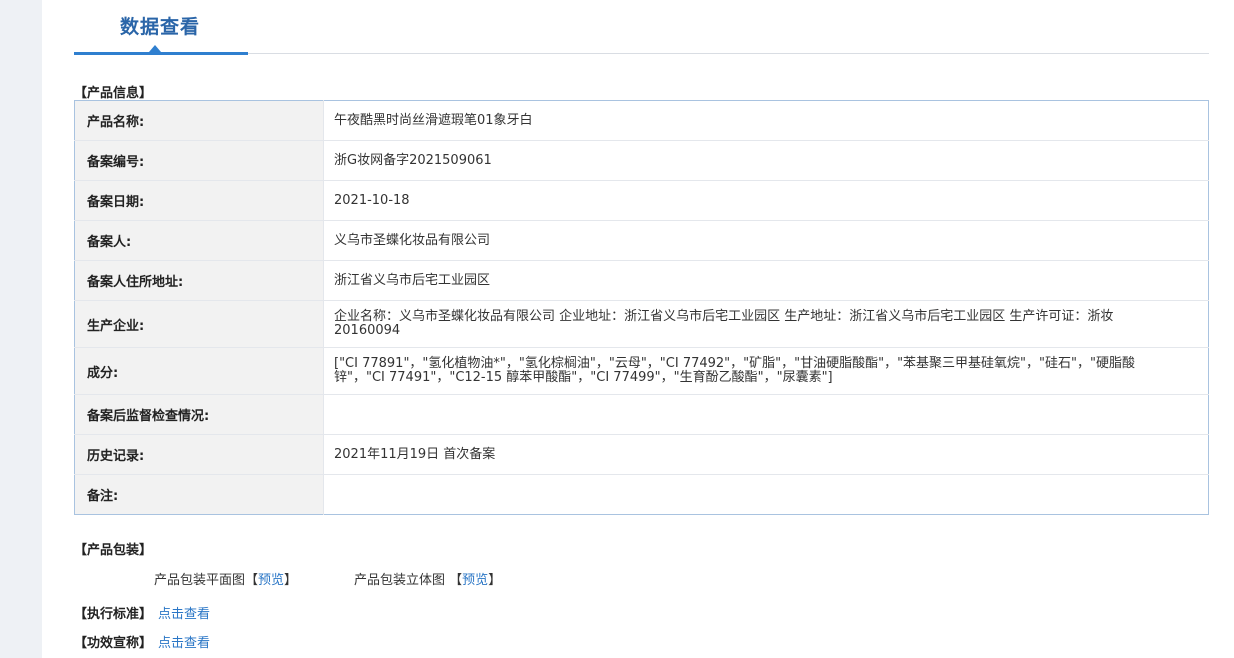 This screenshot has height=658, width=1234. What do you see at coordinates (200, 580) in the screenshot?
I see `packaging-flat-label: 产品包装平面图` at bounding box center [200, 580].